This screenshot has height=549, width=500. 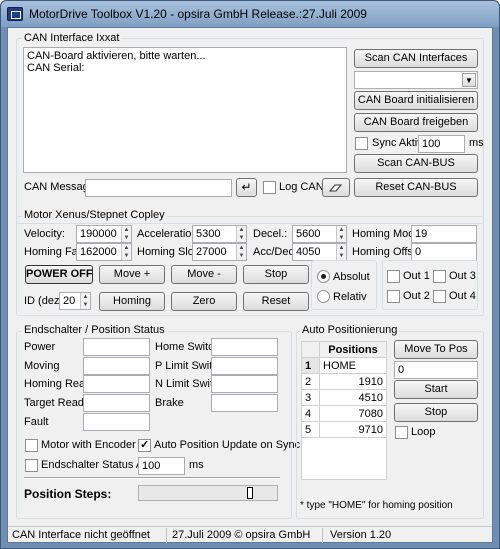 I want to click on decel-label: Decel.:, so click(x=270, y=234).